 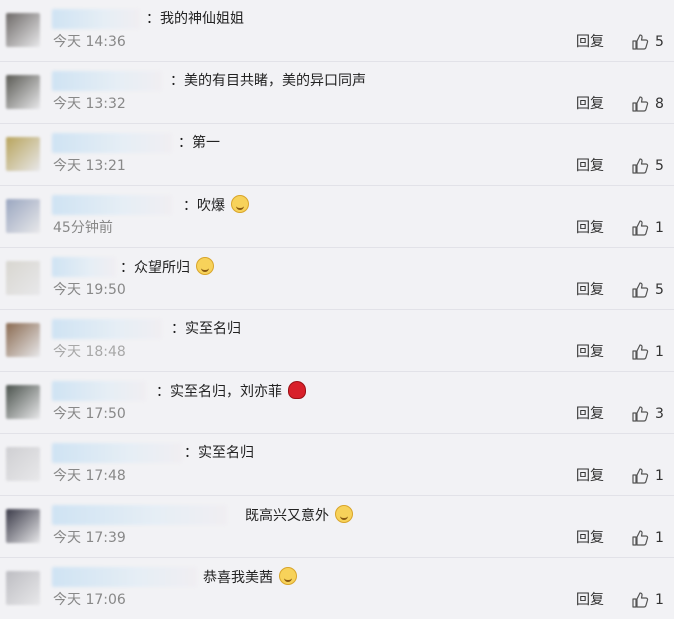 I want to click on comment-text: ：实至名归，刘亦菲, so click(x=231, y=391).